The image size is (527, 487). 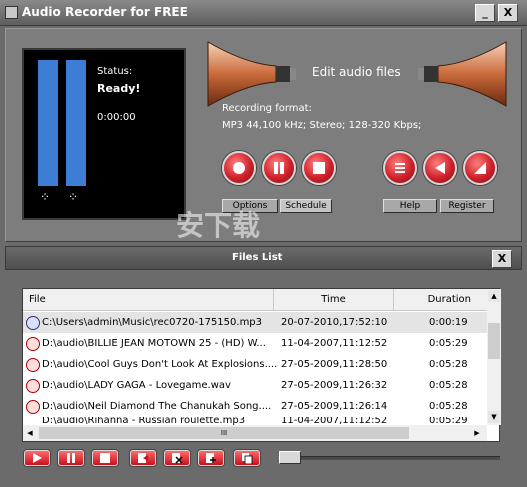 I want to click on add-file-button, so click(x=211, y=458).